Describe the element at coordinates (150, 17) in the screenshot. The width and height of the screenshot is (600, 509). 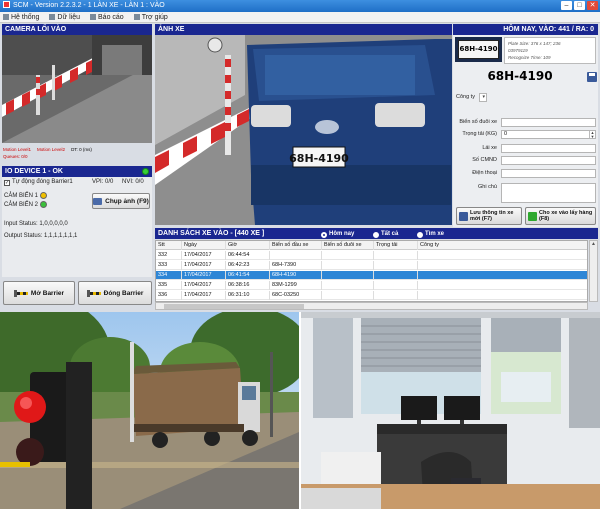
I see `menu-item-help: Trợ giúp` at that location.